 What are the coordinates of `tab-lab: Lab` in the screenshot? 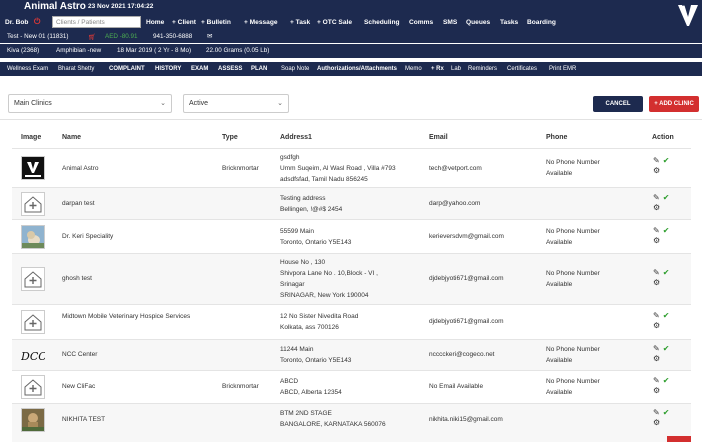 It's located at (456, 69).